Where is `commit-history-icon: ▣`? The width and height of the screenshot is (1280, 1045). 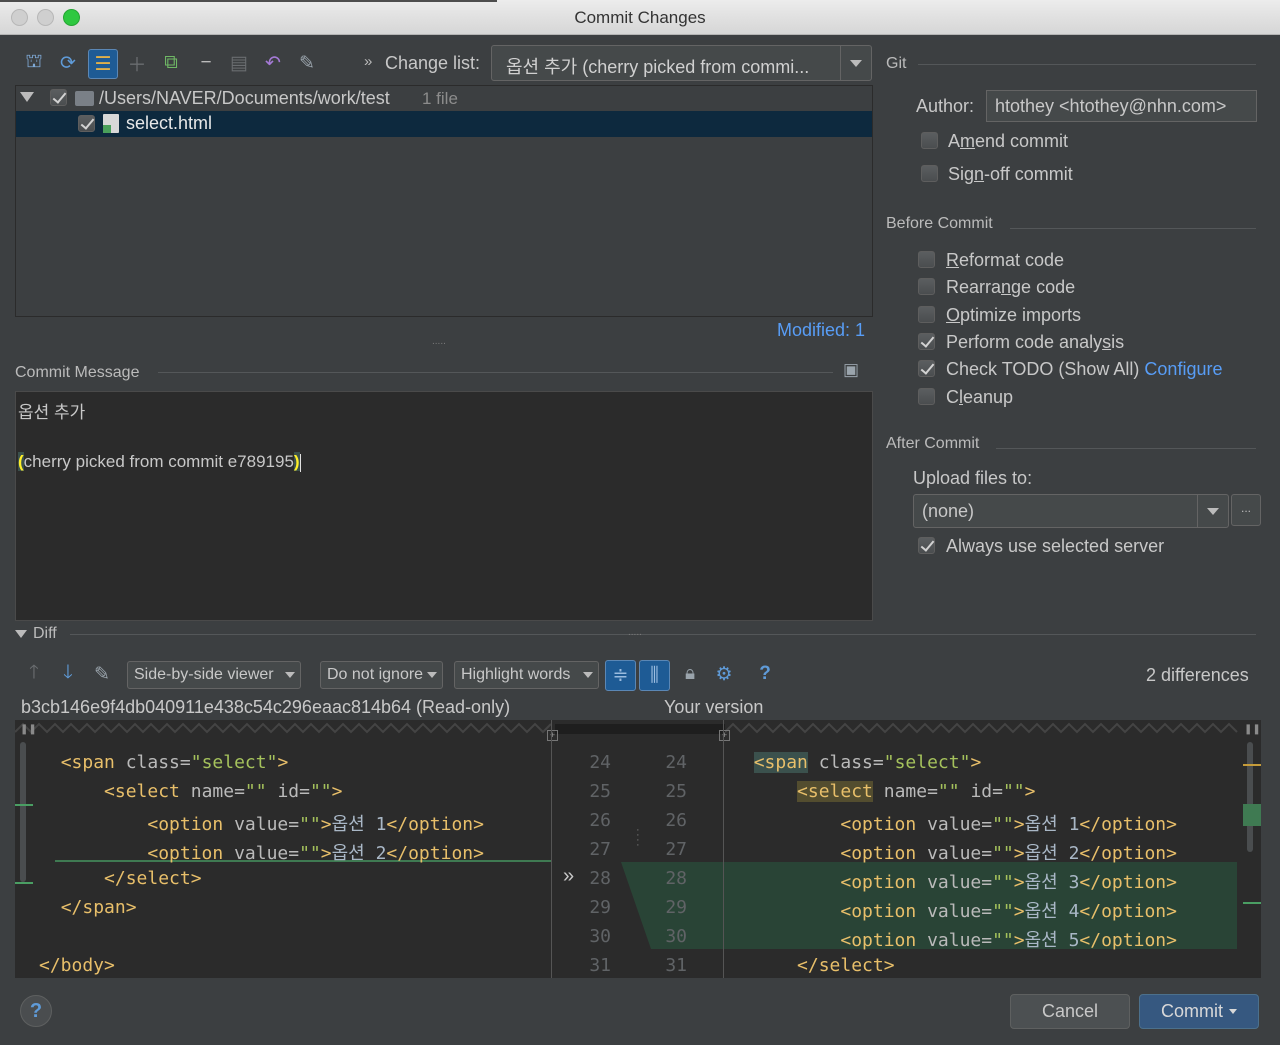 commit-history-icon: ▣ is located at coordinates (853, 370).